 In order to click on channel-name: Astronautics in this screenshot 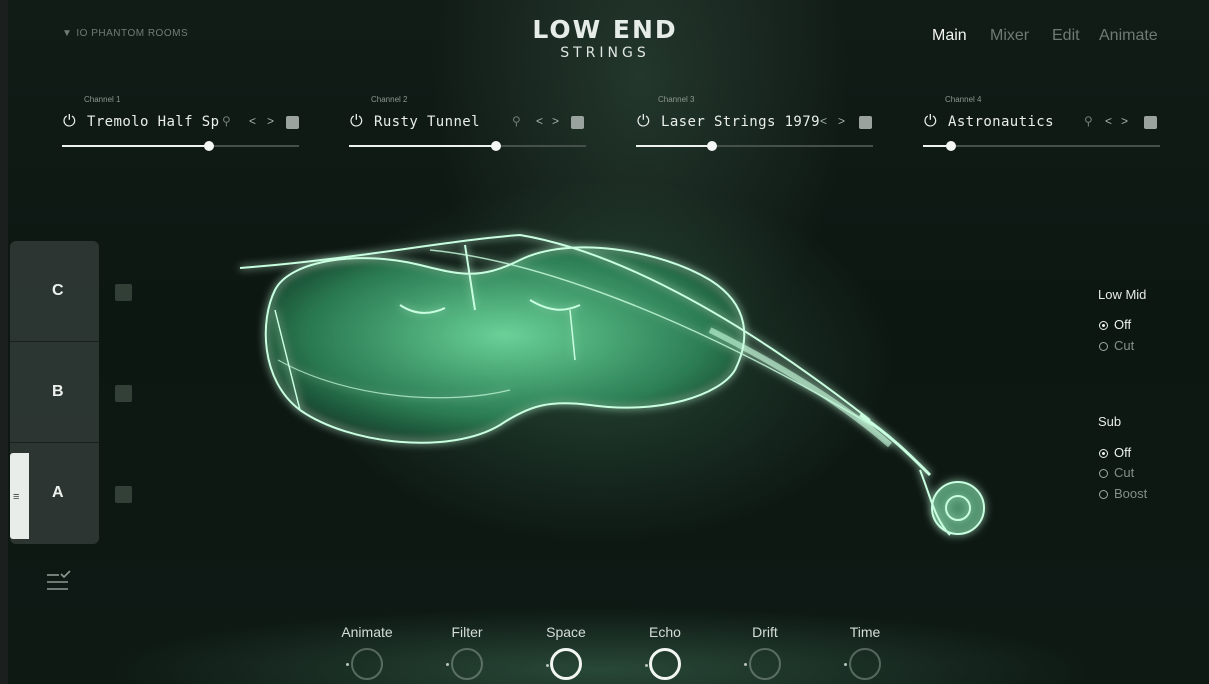, I will do `click(1001, 122)`.